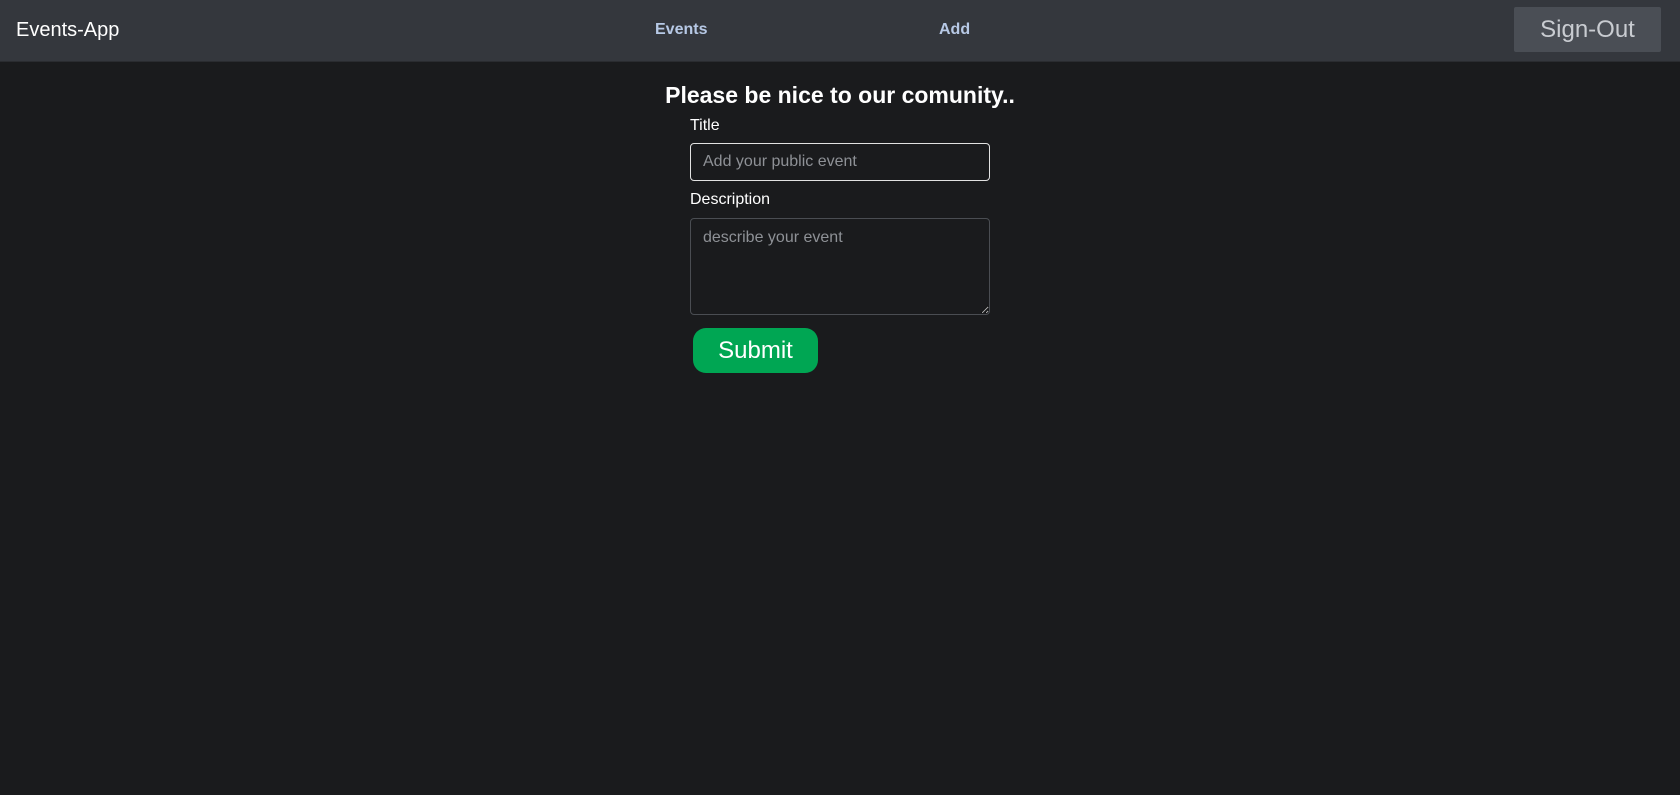  I want to click on title-label: Title, so click(705, 125).